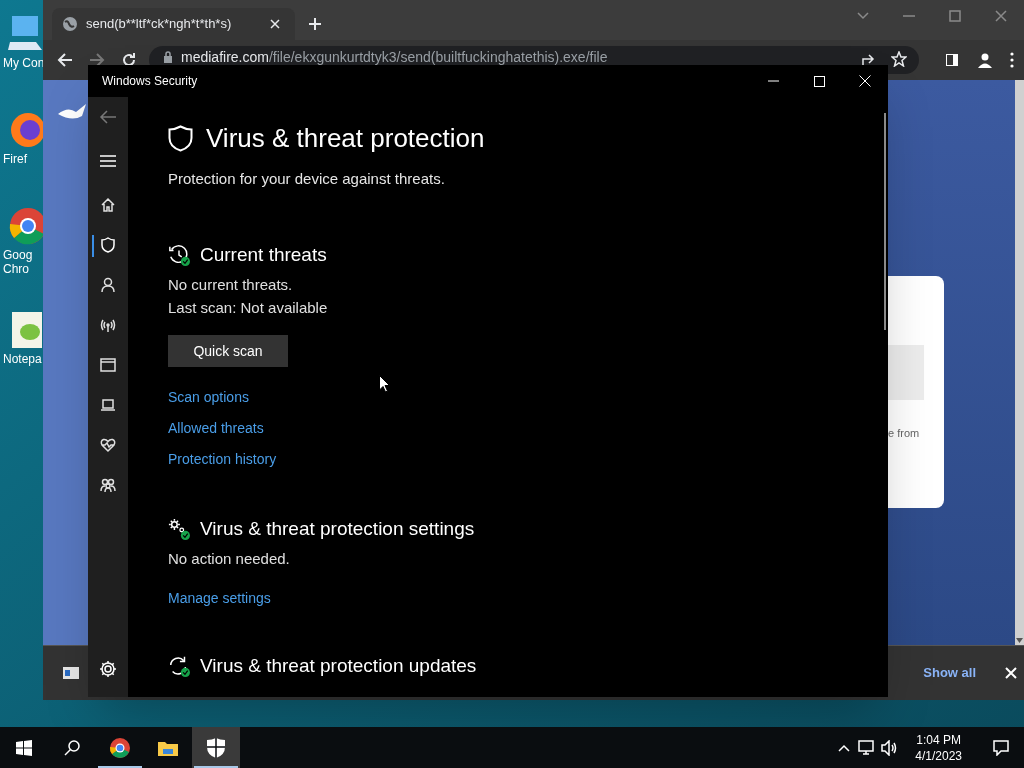 This screenshot has height=768, width=1024. What do you see at coordinates (15, 269) in the screenshot?
I see `icon-label: Chro` at bounding box center [15, 269].